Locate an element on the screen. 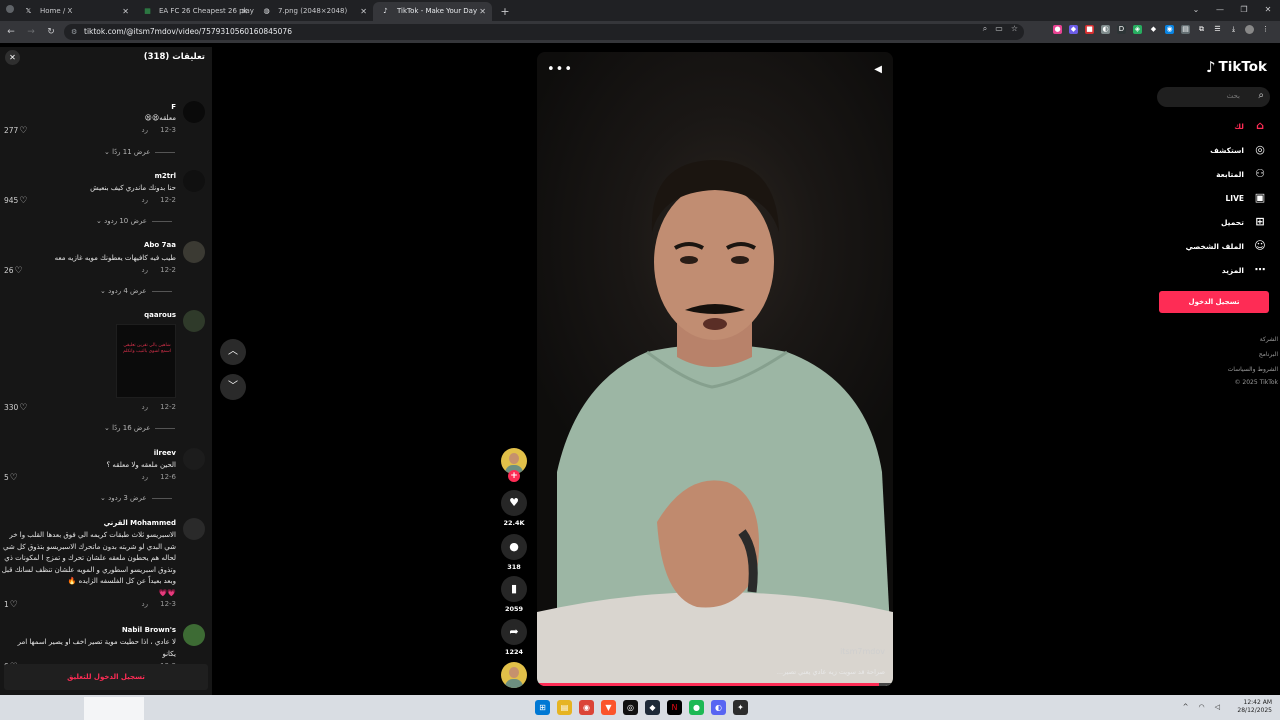 The image size is (1280, 720). comment-username: qaarous is located at coordinates (160, 315).